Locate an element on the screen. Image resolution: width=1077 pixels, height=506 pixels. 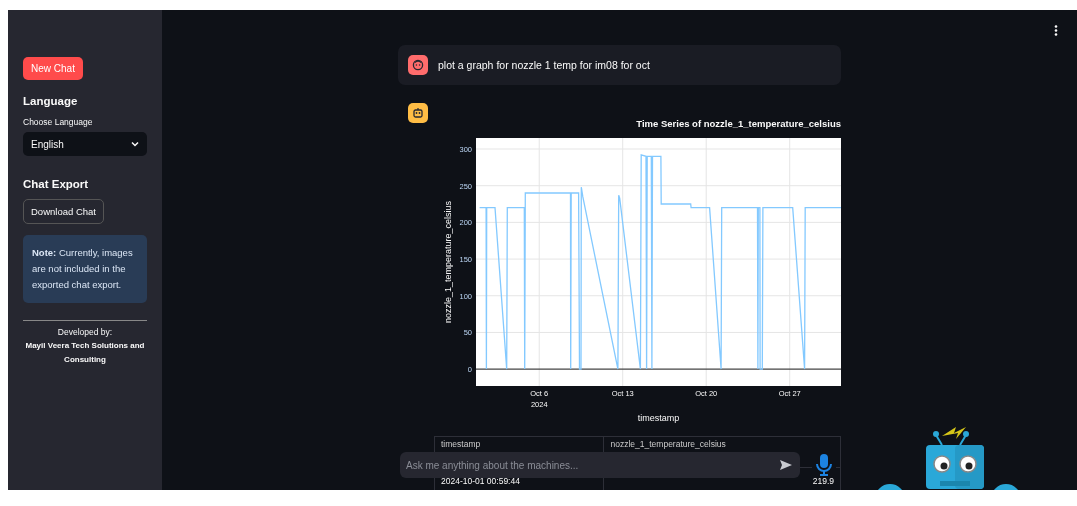
y-axis-title: nozzle_1_temperature_celsius is located at coordinates (448, 262).